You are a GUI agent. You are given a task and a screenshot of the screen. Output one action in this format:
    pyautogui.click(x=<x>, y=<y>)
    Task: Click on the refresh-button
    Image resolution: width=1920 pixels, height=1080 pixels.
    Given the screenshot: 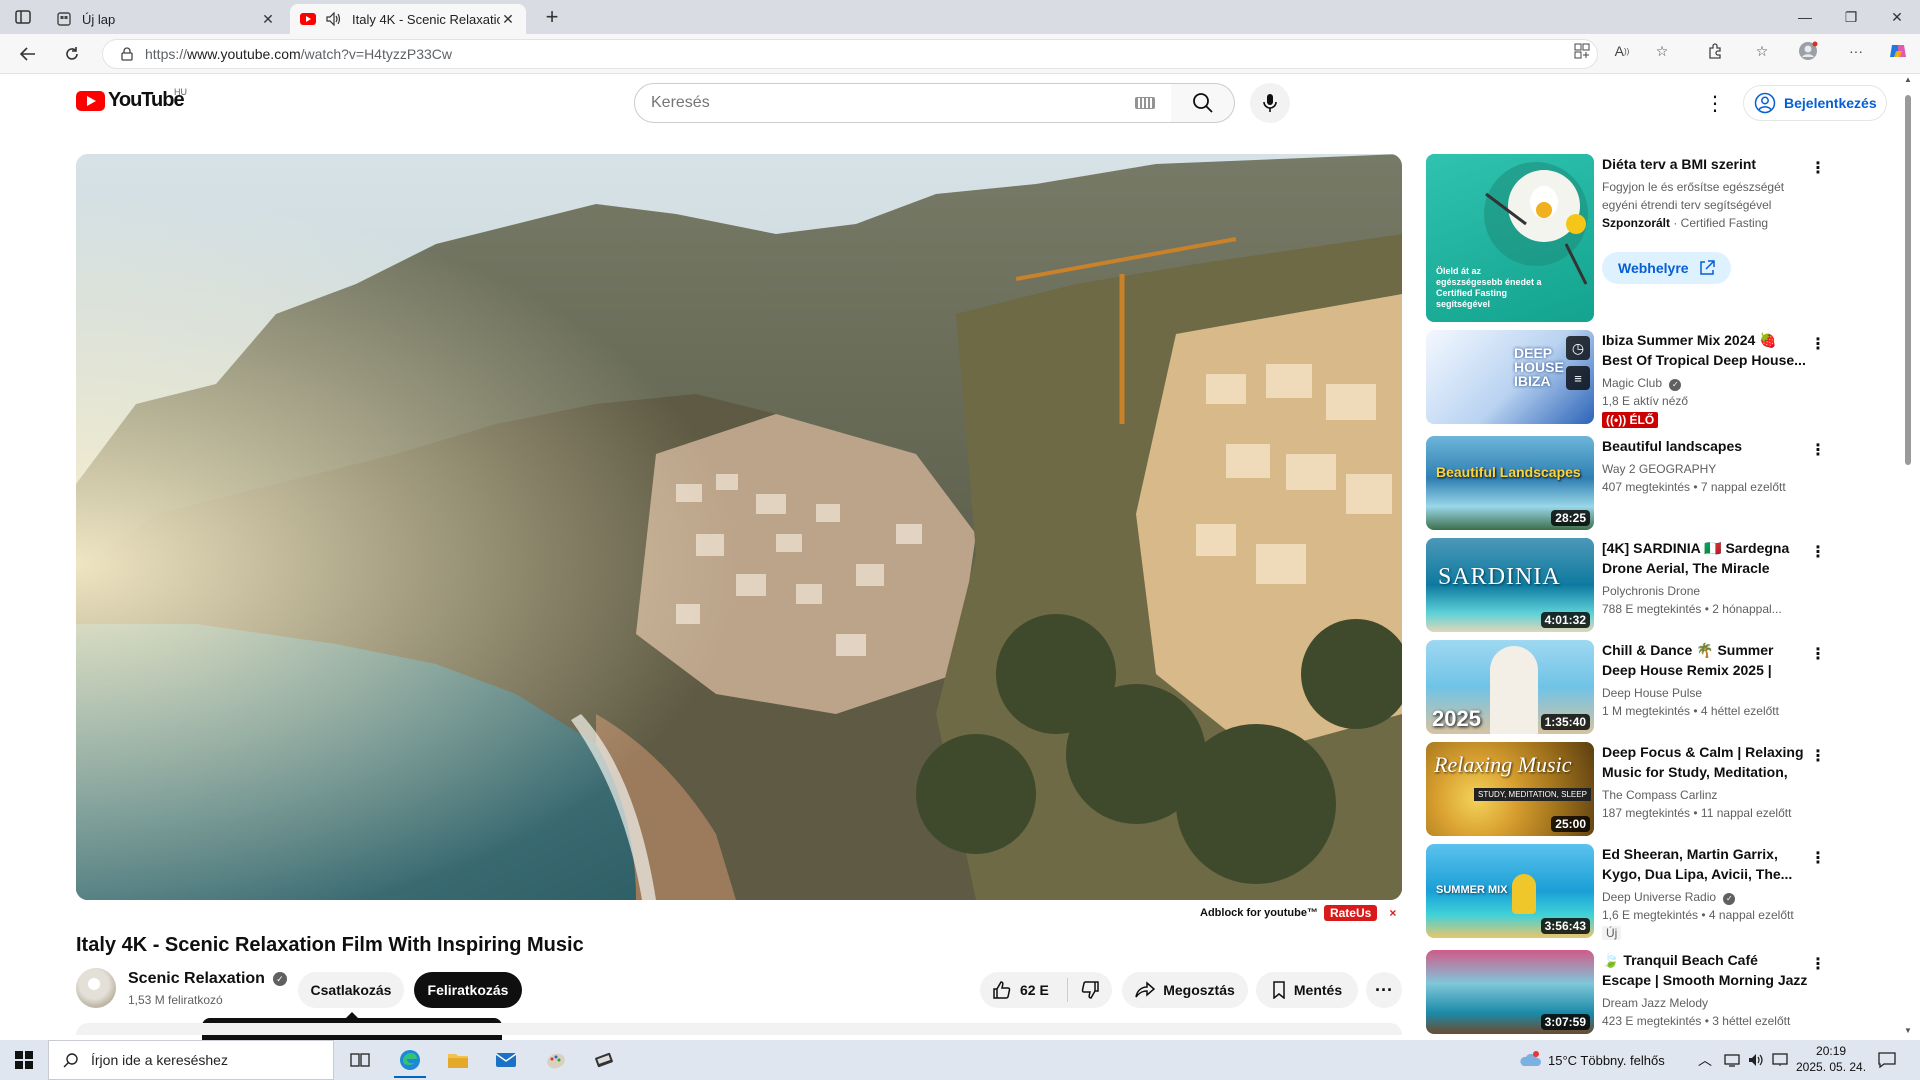 What is the action you would take?
    pyautogui.click(x=72, y=54)
    